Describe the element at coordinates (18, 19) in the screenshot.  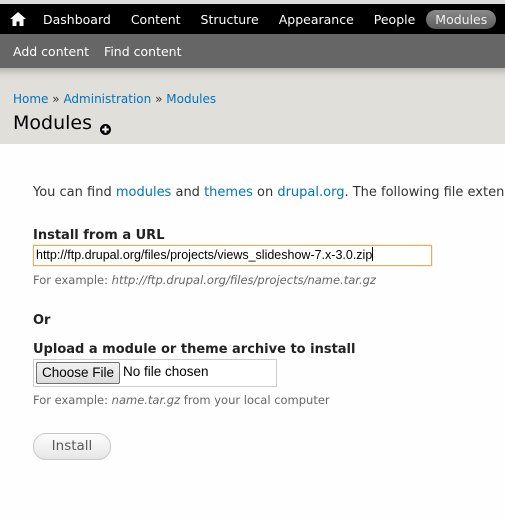
I see `home-icon` at that location.